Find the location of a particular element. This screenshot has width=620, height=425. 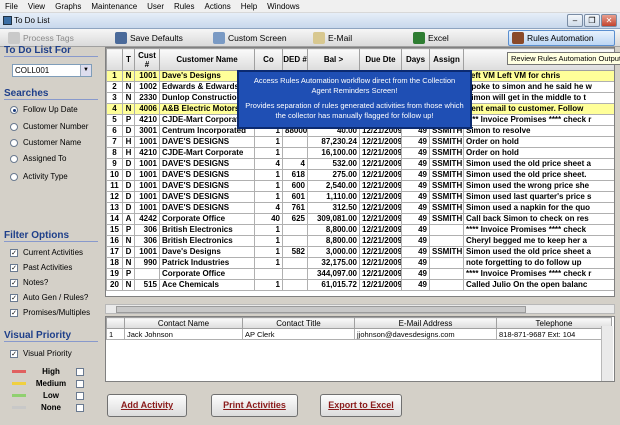

menu-actions: Actions is located at coordinates (217, 6).